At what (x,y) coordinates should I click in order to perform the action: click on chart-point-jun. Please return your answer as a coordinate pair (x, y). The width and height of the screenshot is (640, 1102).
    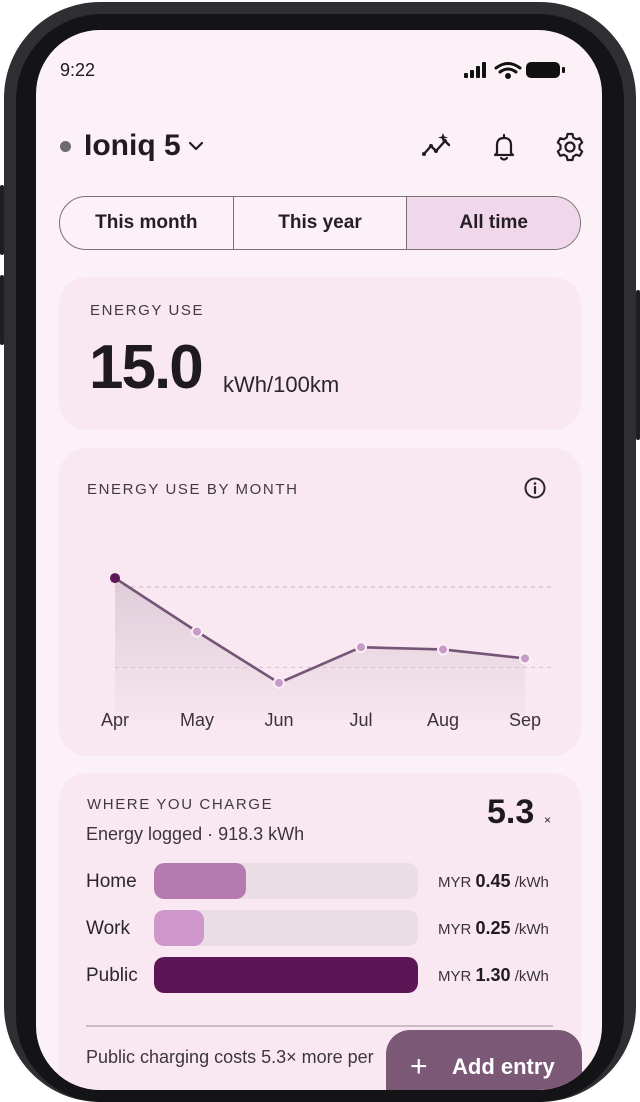
    Looking at the image, I should click on (279, 682).